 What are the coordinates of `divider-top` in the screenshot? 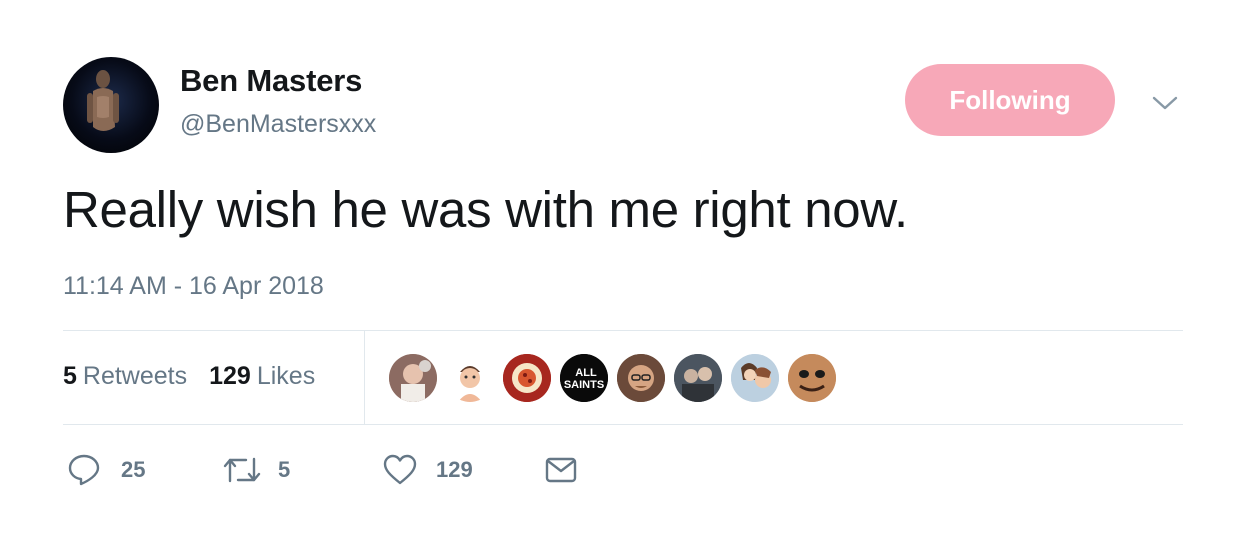 It's located at (623, 330).